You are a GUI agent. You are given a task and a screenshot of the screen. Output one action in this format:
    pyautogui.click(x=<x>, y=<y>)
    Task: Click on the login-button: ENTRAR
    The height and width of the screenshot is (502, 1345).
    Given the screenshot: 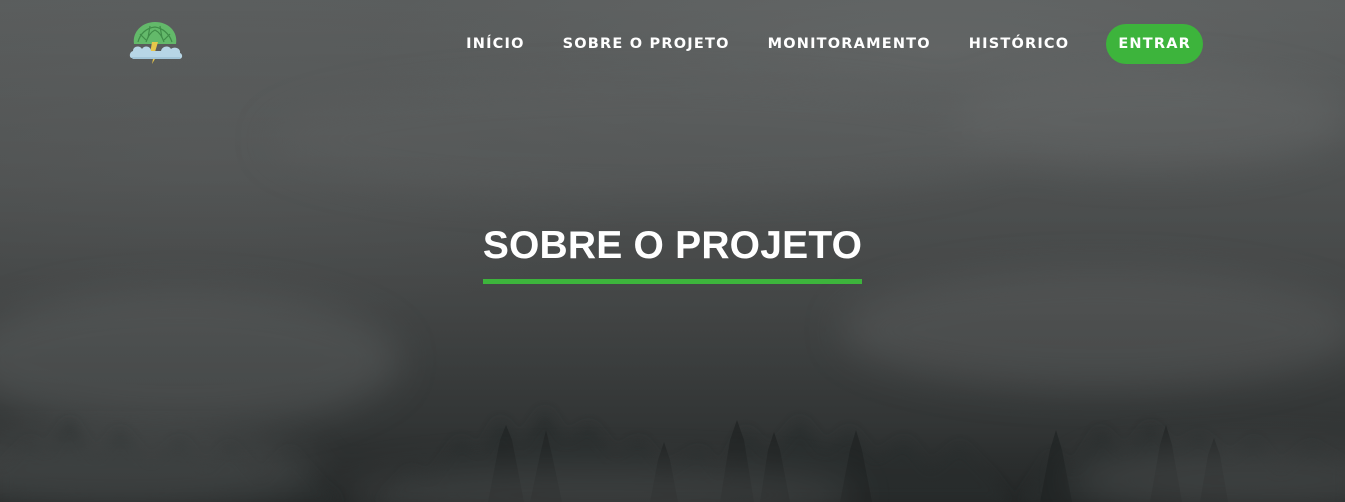 What is the action you would take?
    pyautogui.click(x=1154, y=44)
    